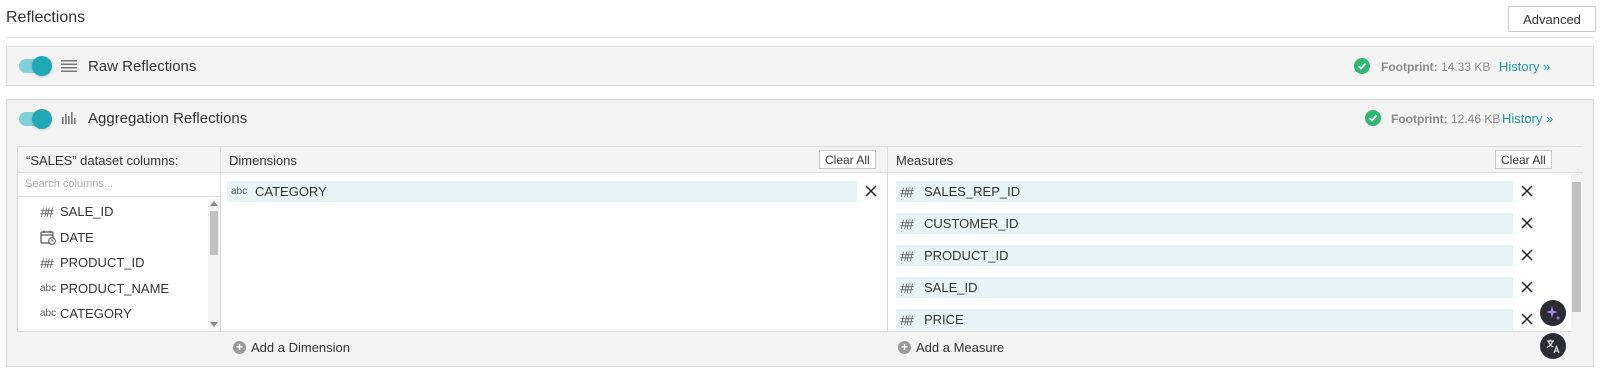 Image resolution: width=1600 pixels, height=372 pixels. I want to click on translate-icon, so click(1553, 346).